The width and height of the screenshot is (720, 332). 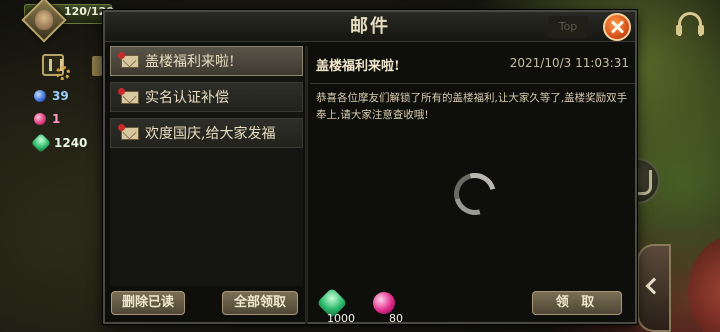 I want to click on red-gem-count: 1, so click(x=56, y=119).